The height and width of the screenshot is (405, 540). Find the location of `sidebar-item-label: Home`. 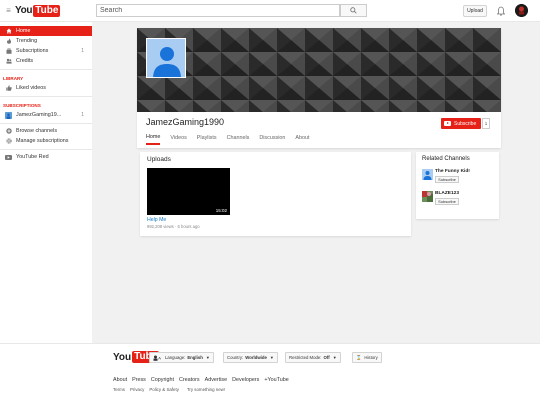

sidebar-item-label: Home is located at coordinates (23, 31).